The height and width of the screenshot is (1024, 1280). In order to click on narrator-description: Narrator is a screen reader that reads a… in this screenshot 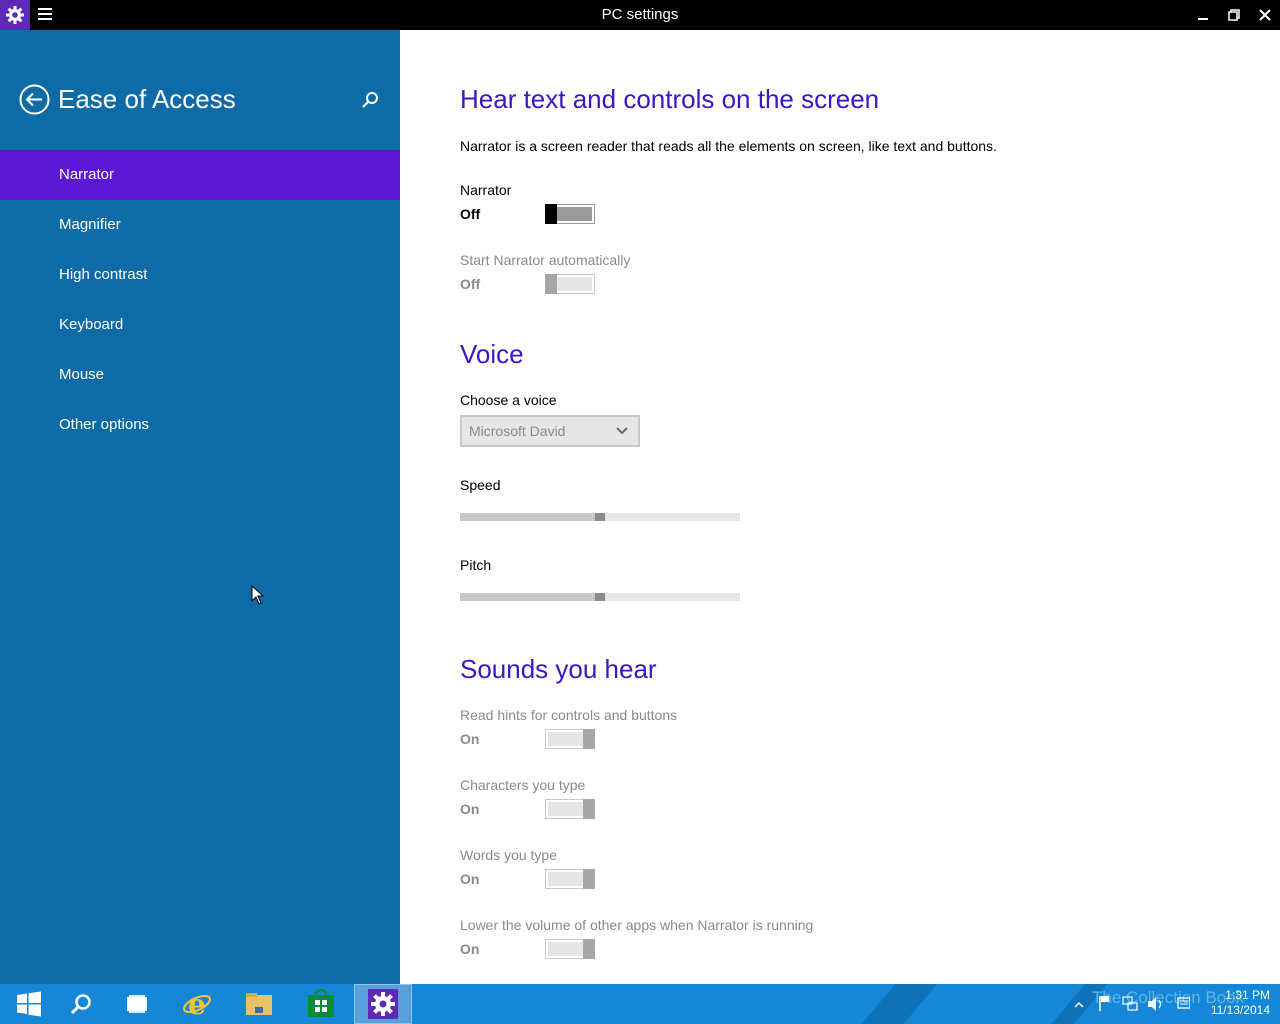, I will do `click(728, 146)`.